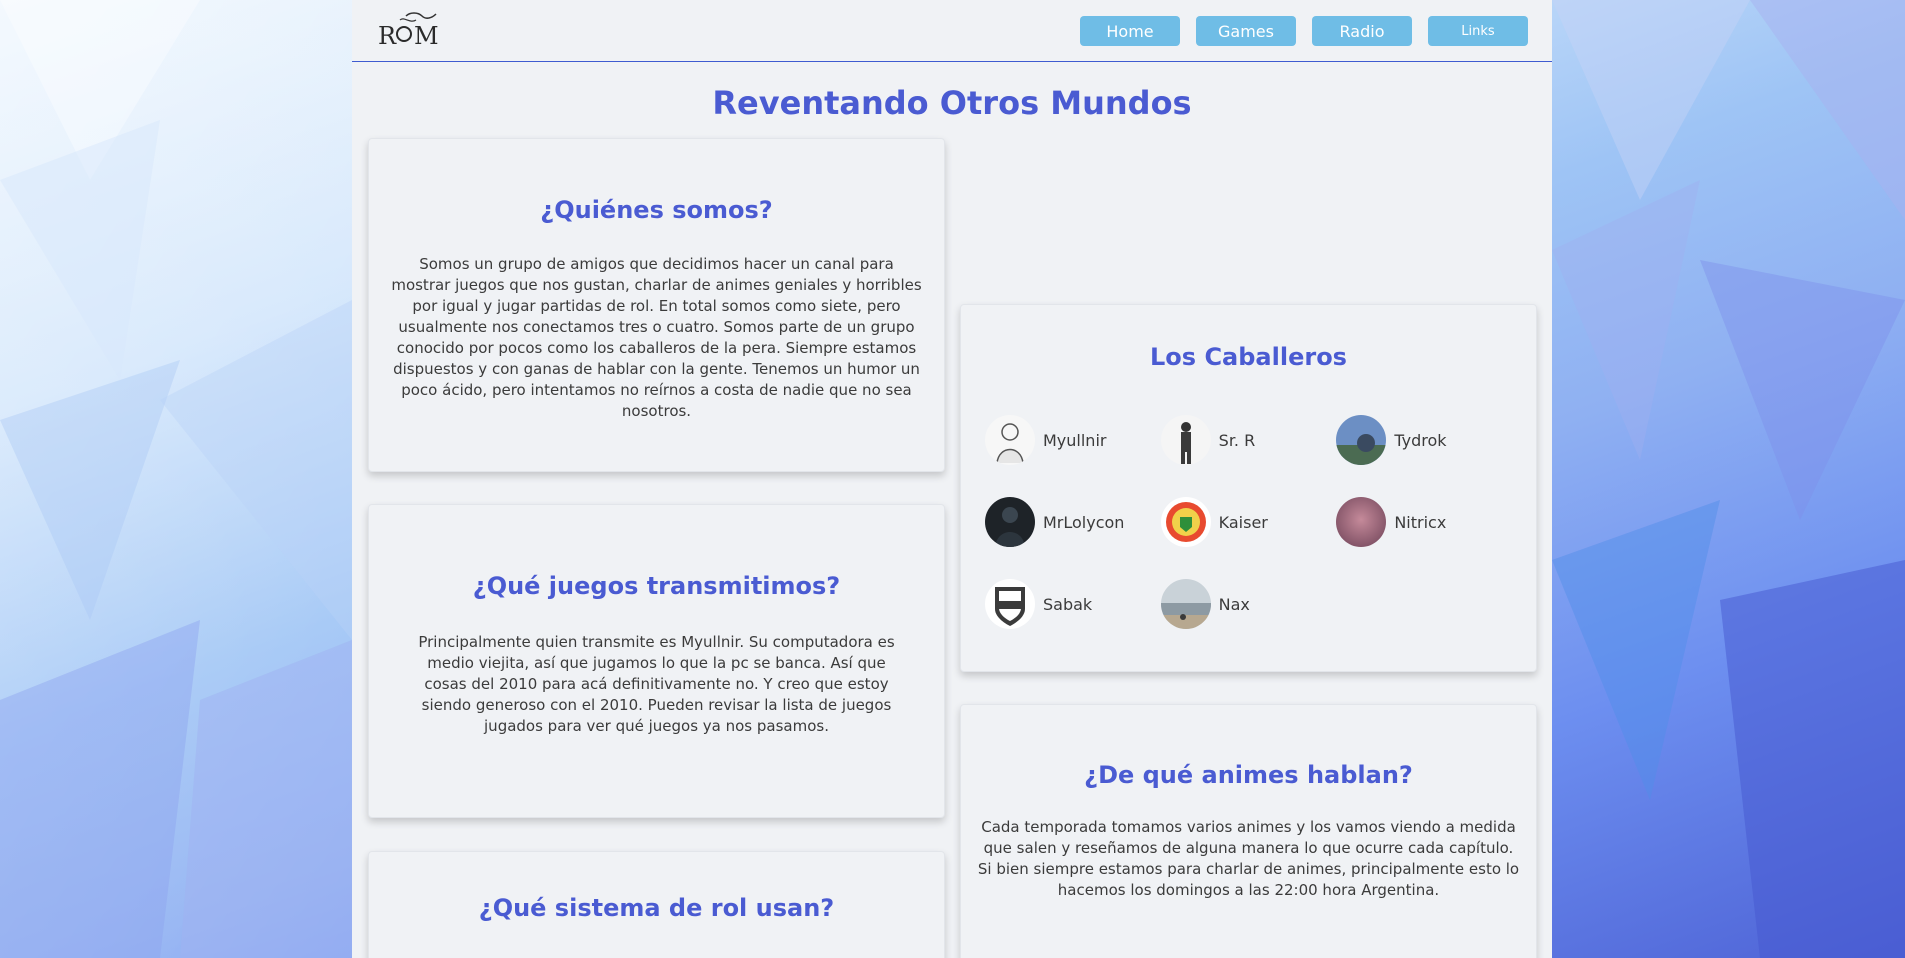  I want to click on quienes-heading: ¿Quiénes somos?, so click(656, 210).